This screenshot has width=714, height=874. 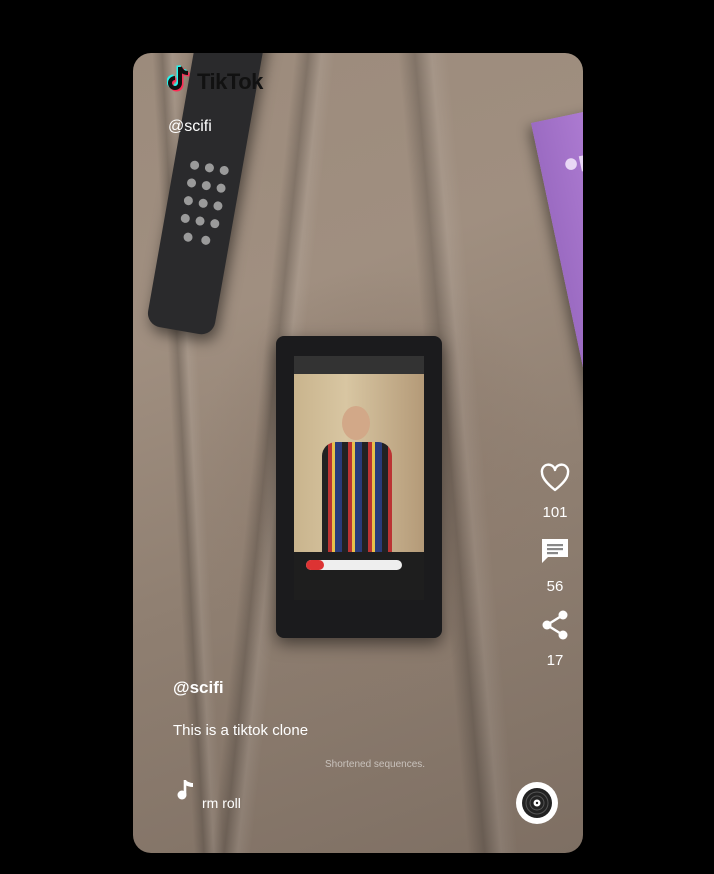 What do you see at coordinates (186, 792) in the screenshot?
I see `music-note-icon` at bounding box center [186, 792].